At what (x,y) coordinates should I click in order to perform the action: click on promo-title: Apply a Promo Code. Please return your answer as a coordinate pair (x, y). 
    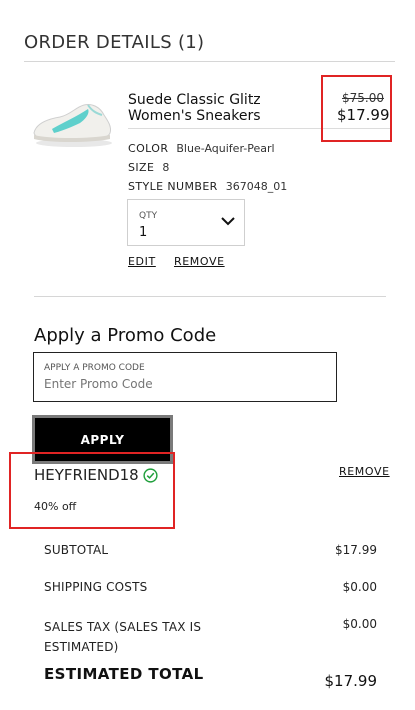
    Looking at the image, I should click on (125, 335).